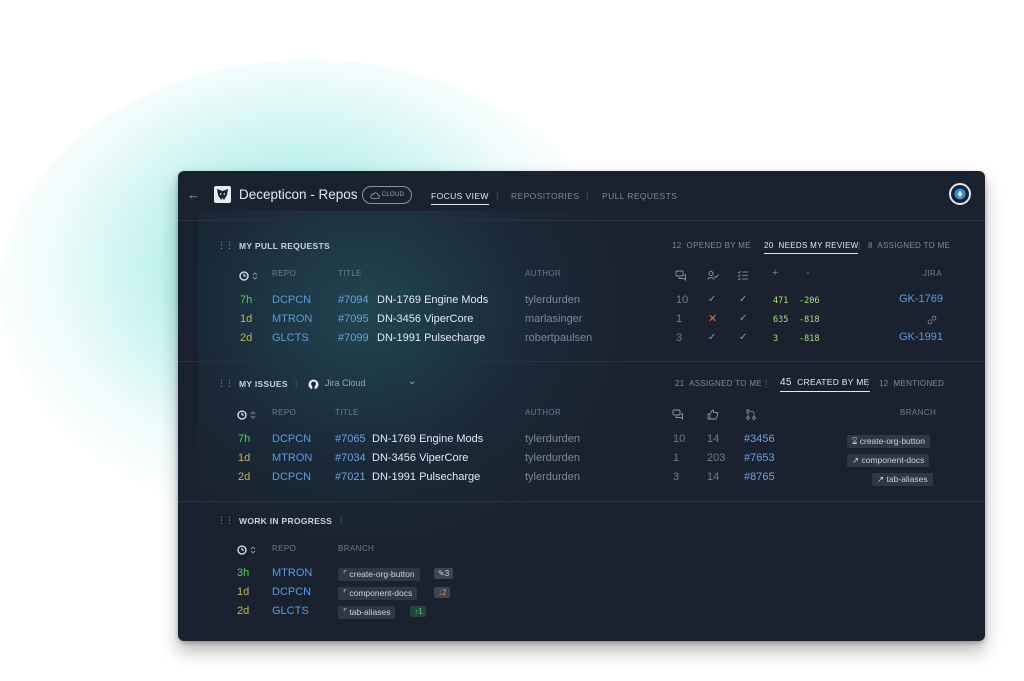  I want to click on section-title-issues: MY ISSUES, so click(263, 384).